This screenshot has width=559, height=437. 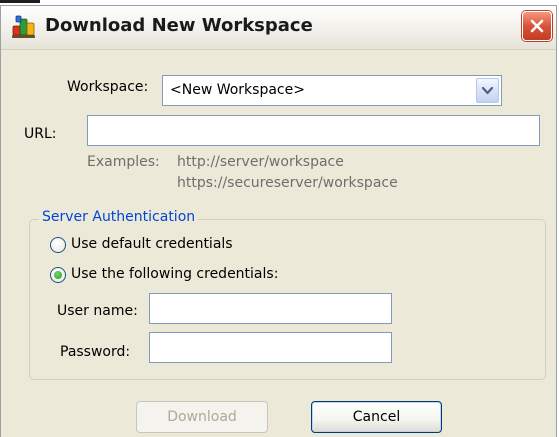 What do you see at coordinates (119, 217) in the screenshot?
I see `server-authentication-title: Server Authentication` at bounding box center [119, 217].